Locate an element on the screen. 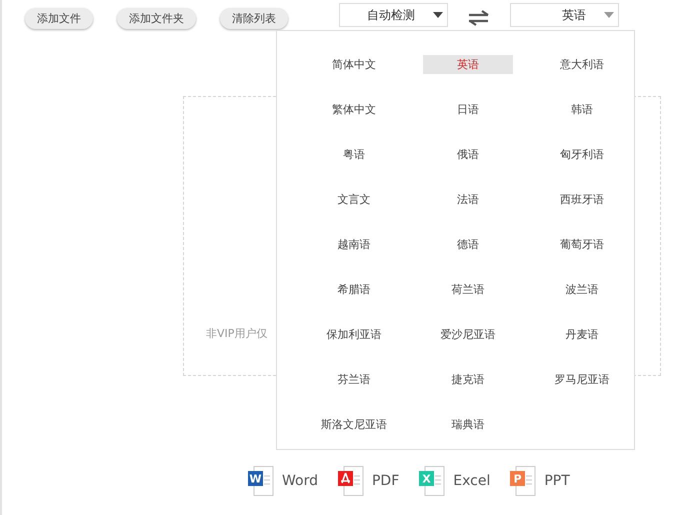  language-option: 日语 is located at coordinates (468, 109).